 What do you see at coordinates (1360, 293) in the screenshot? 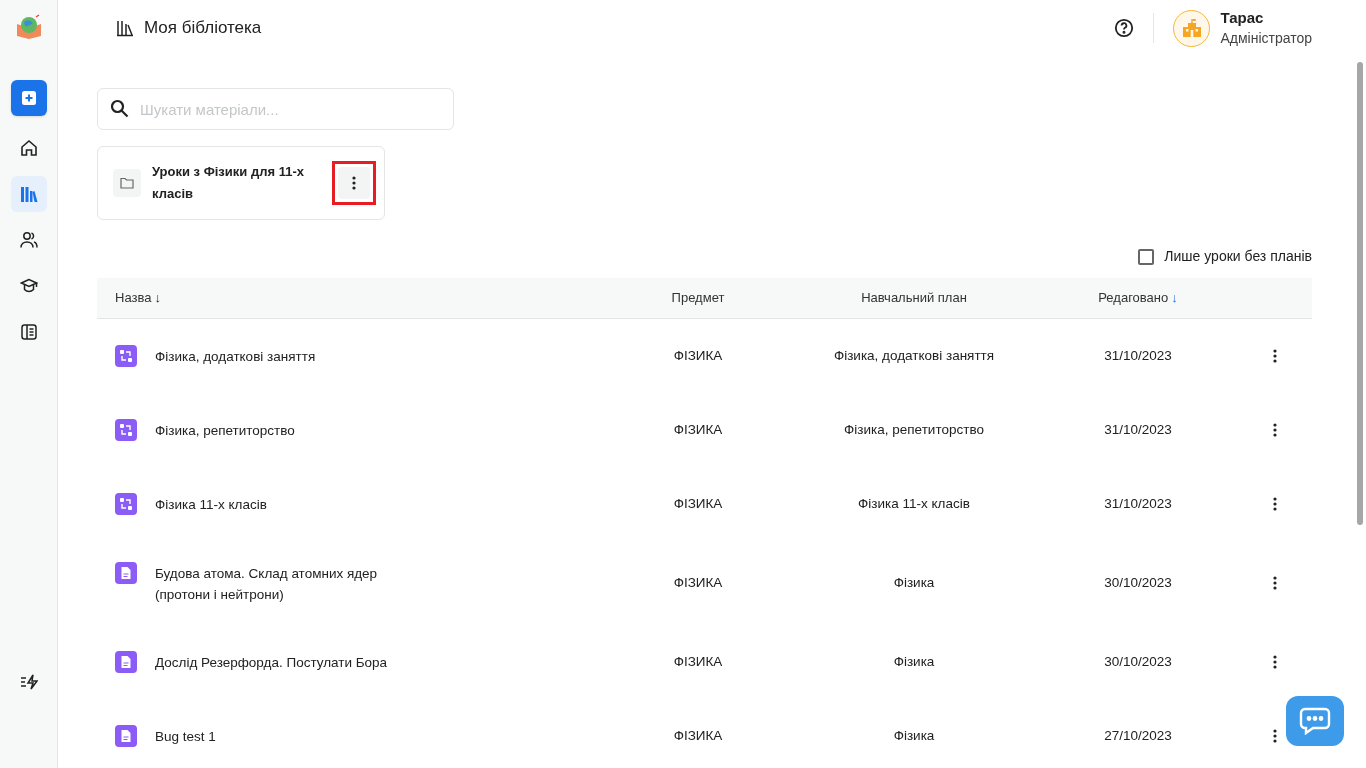
I see `scrollbar` at bounding box center [1360, 293].